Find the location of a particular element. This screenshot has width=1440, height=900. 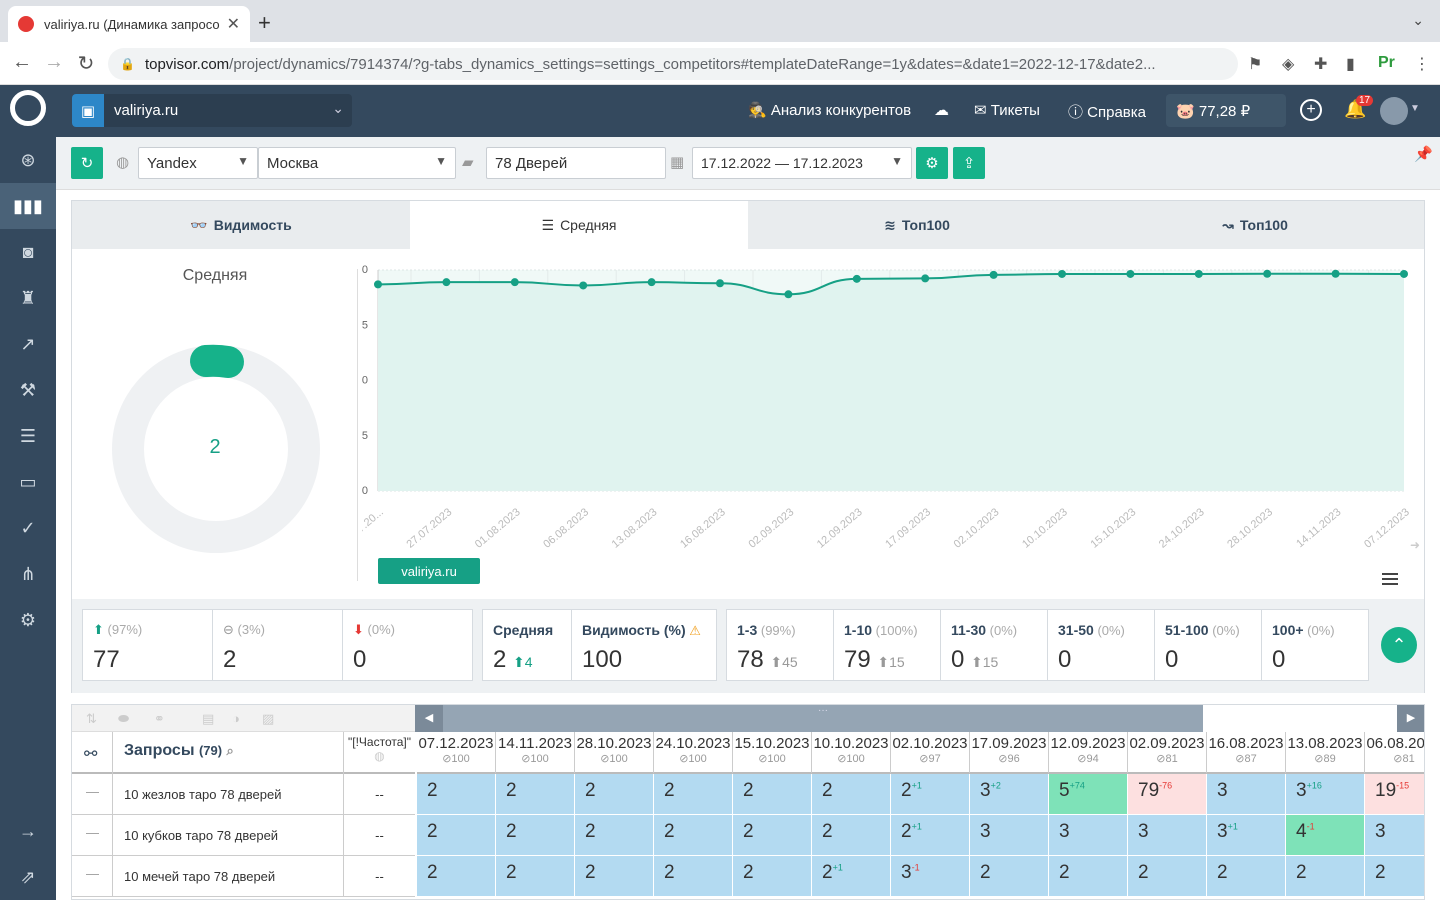

date-range-select: 17.12.2022 — 17.12.2023 ▼ is located at coordinates (802, 163).